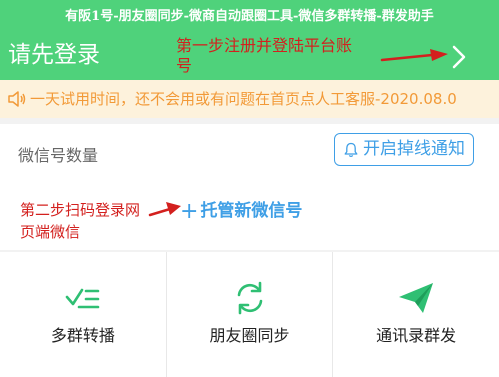  What do you see at coordinates (249, 335) in the screenshot?
I see `feature-moments-sync-label: 朋友圈同步` at bounding box center [249, 335].